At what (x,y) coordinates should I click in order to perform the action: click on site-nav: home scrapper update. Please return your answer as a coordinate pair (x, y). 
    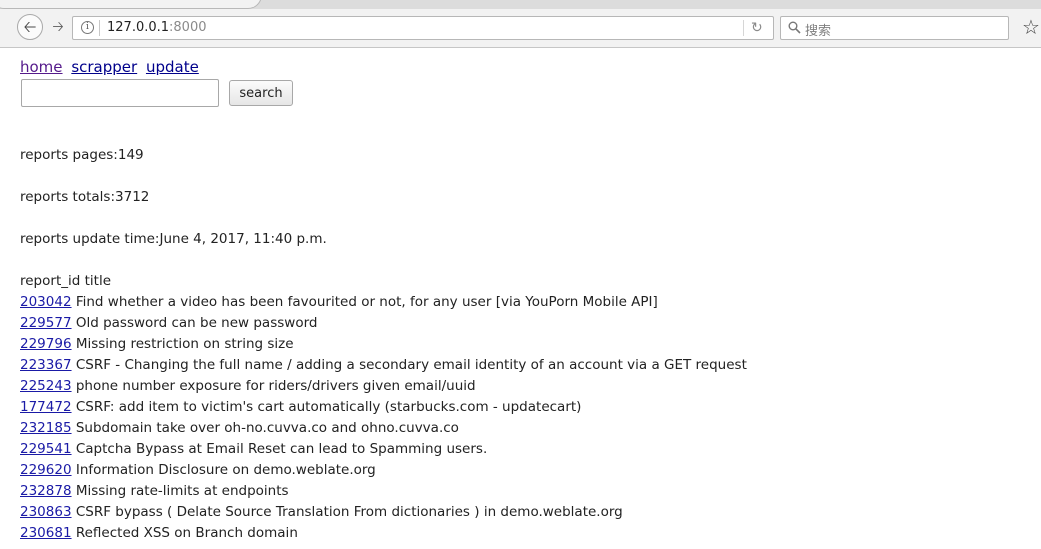
    Looking at the image, I should click on (111, 67).